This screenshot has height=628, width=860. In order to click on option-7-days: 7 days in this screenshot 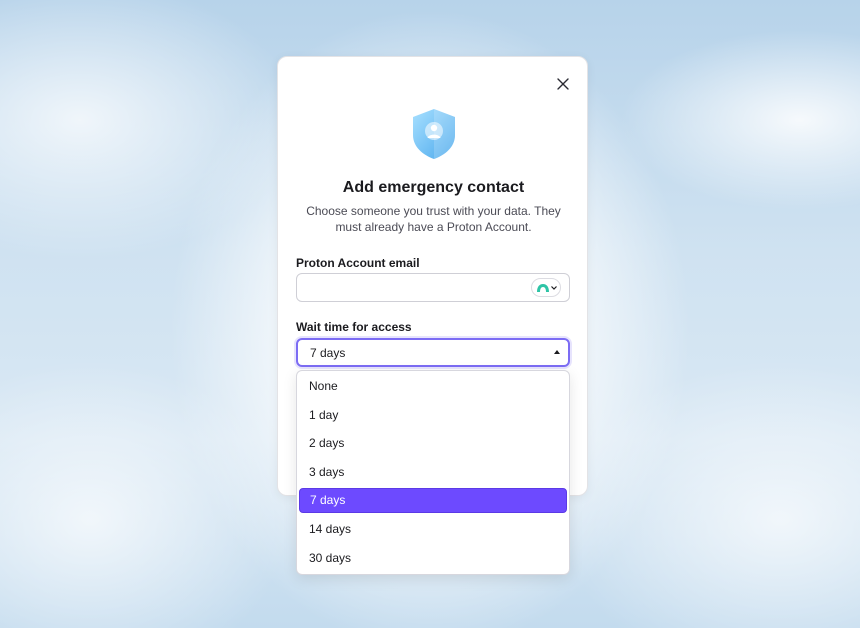, I will do `click(433, 501)`.